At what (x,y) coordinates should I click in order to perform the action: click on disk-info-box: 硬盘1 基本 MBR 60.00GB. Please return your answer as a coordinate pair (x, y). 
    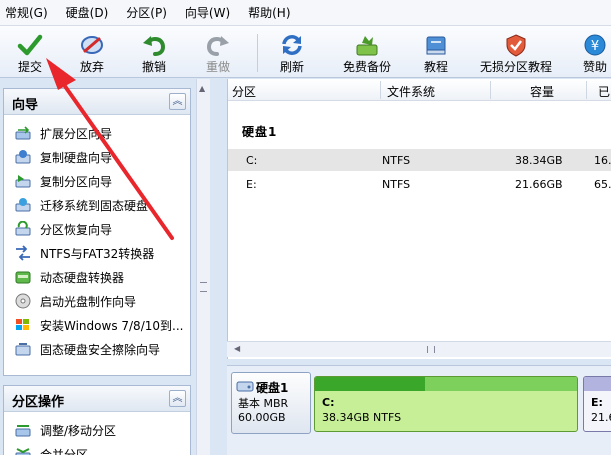
    Looking at the image, I should click on (271, 403).